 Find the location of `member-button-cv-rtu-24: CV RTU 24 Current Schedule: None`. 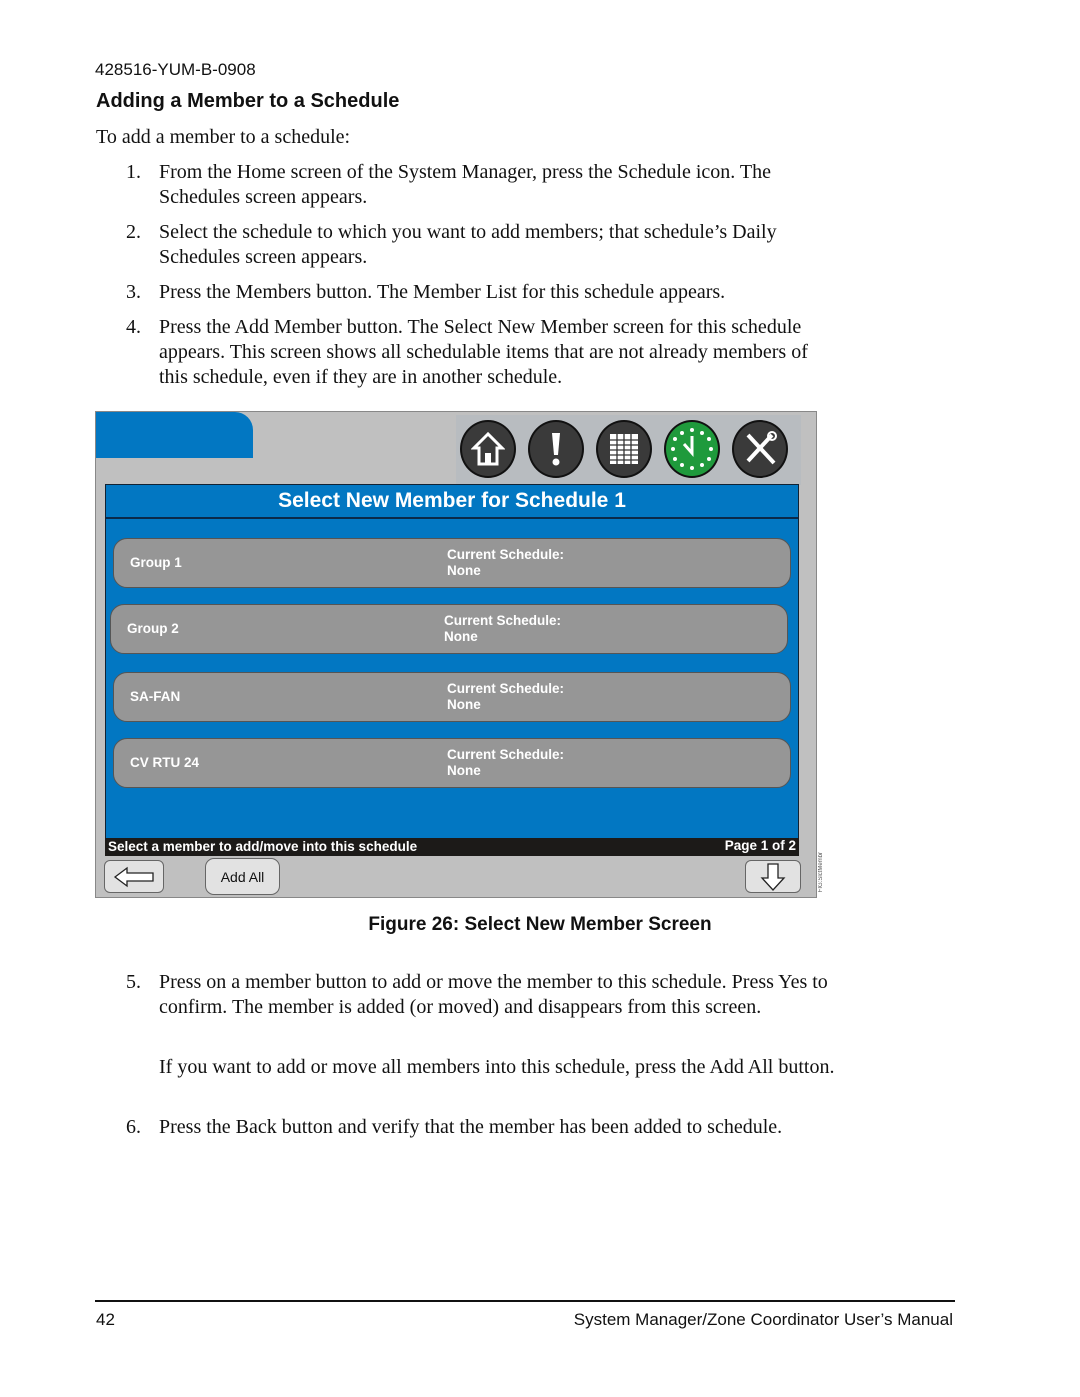

member-button-cv-rtu-24: CV RTU 24 Current Schedule: None is located at coordinates (452, 763).